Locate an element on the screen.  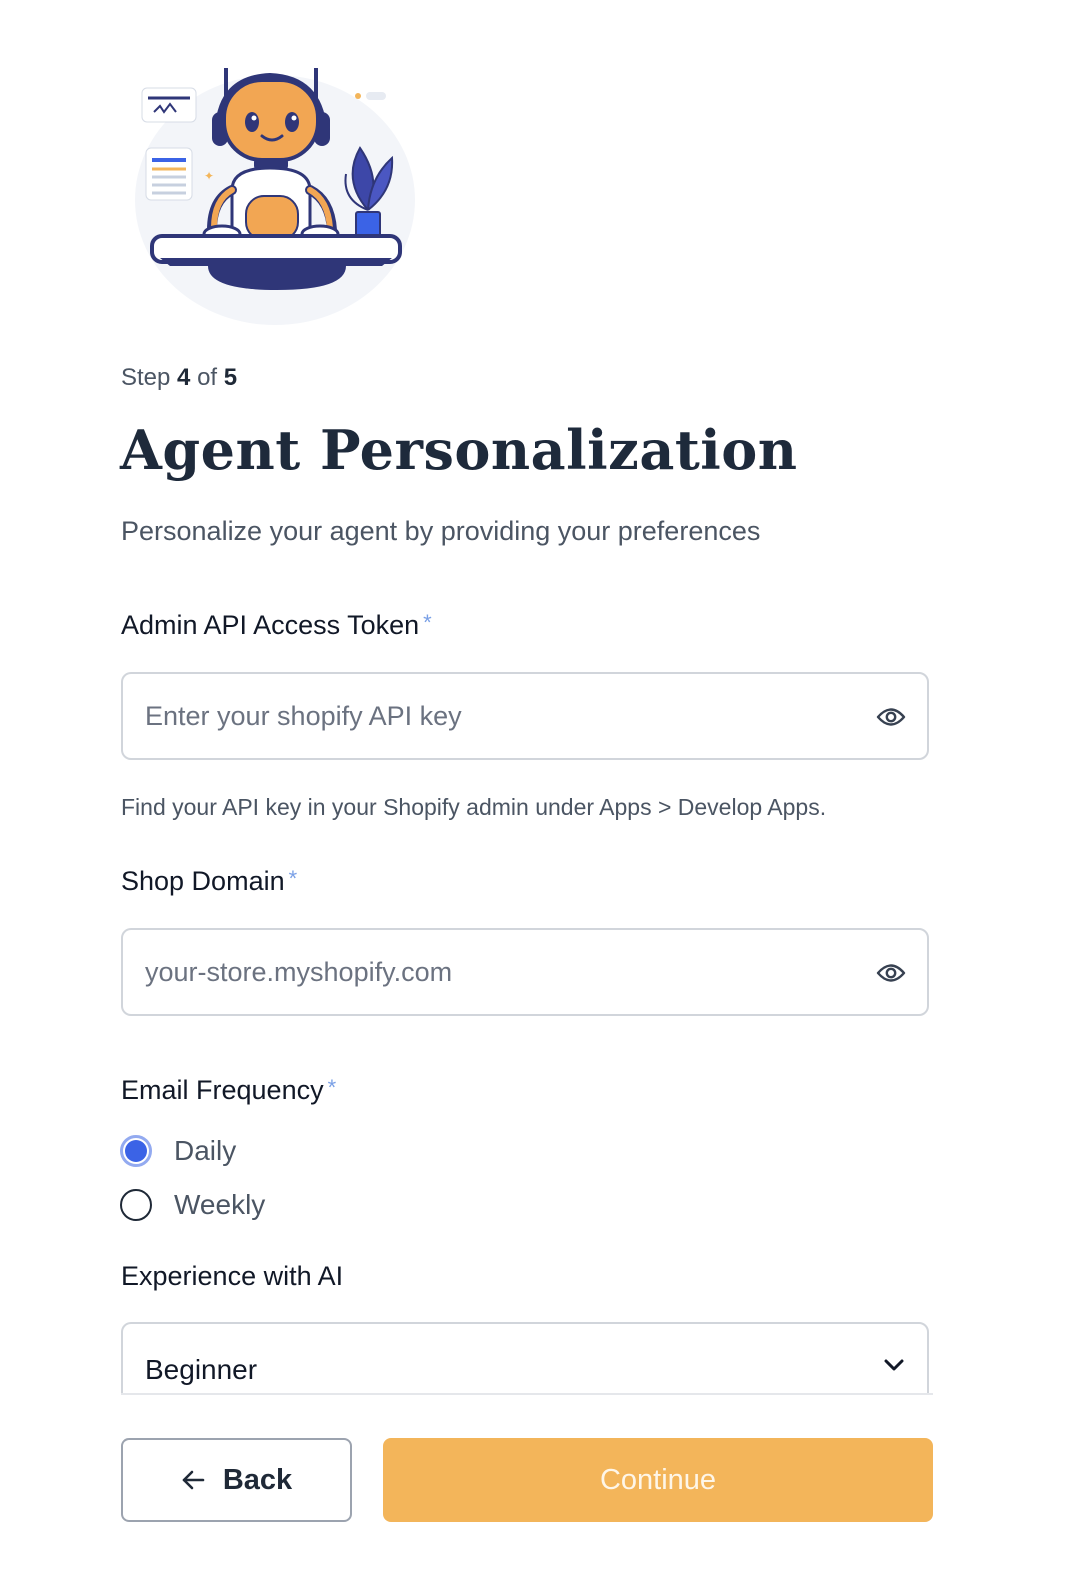
radio-option-daily: Daily is located at coordinates (178, 1151).